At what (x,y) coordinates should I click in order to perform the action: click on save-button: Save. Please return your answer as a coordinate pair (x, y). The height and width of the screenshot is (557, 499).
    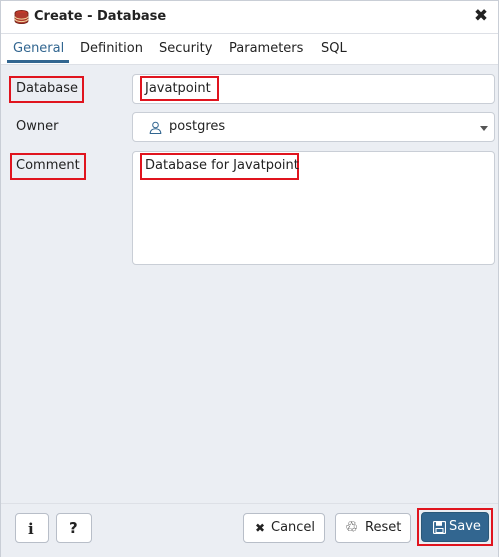
    Looking at the image, I should click on (455, 527).